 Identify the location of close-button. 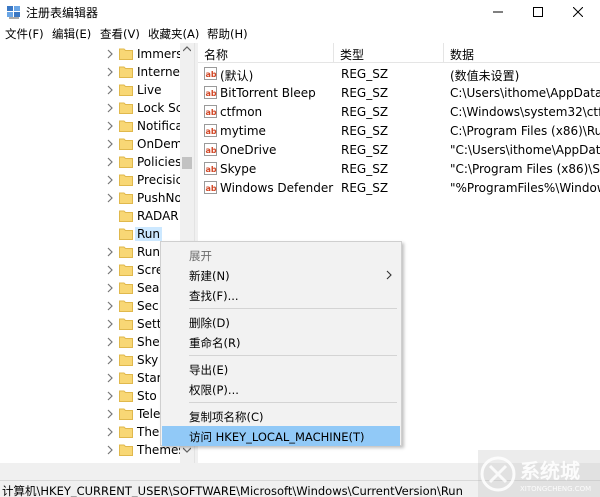
(578, 12).